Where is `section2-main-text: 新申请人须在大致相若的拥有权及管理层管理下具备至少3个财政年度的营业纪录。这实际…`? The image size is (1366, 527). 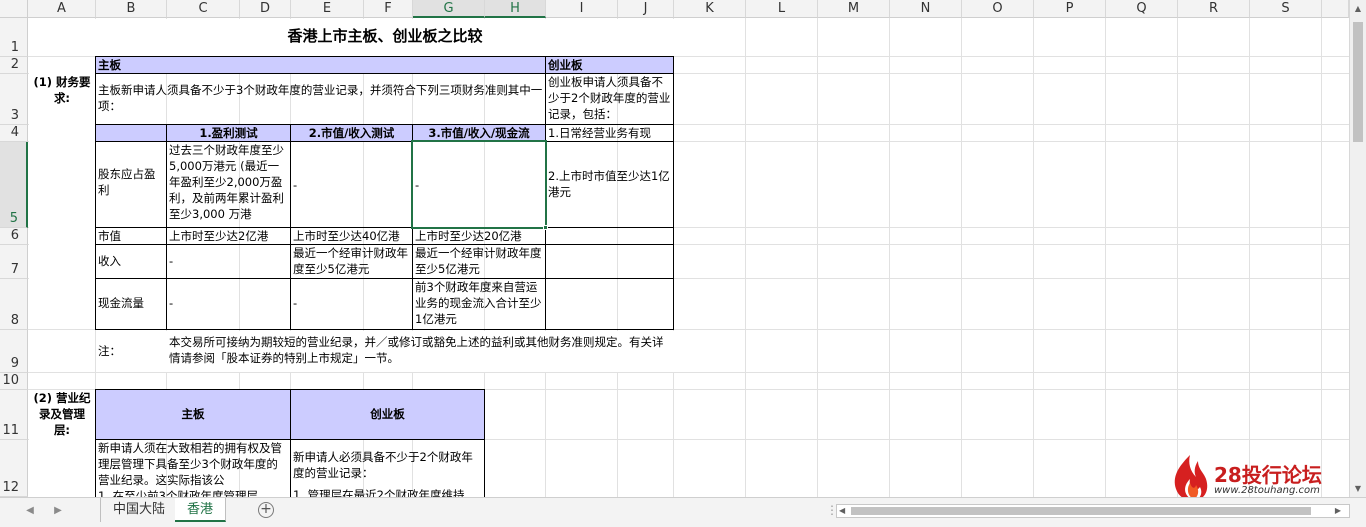 section2-main-text: 新申请人须在大致相若的拥有权及管理层管理下具备至少3个财政年度的营业纪录。这实际… is located at coordinates (193, 468).